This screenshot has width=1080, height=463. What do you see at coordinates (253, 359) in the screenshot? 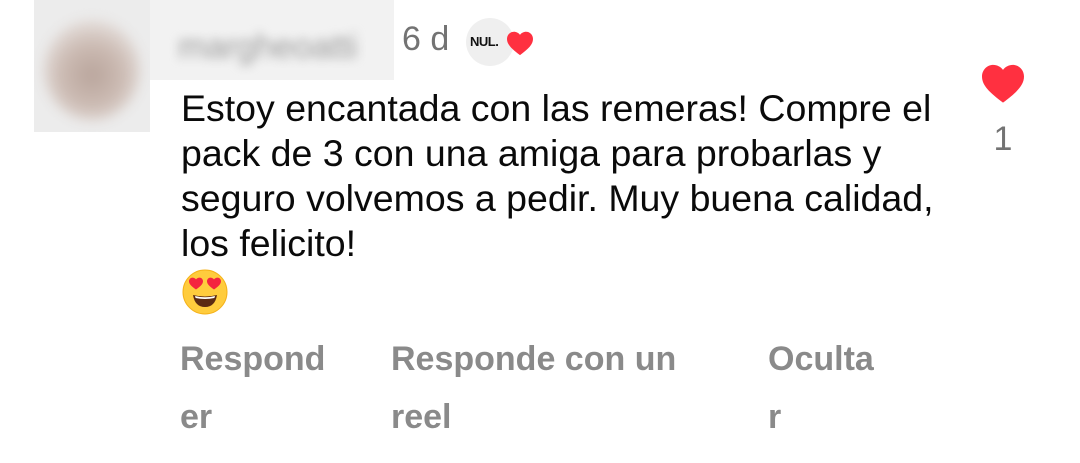
I see `reply-label-line-1: Respond` at bounding box center [253, 359].